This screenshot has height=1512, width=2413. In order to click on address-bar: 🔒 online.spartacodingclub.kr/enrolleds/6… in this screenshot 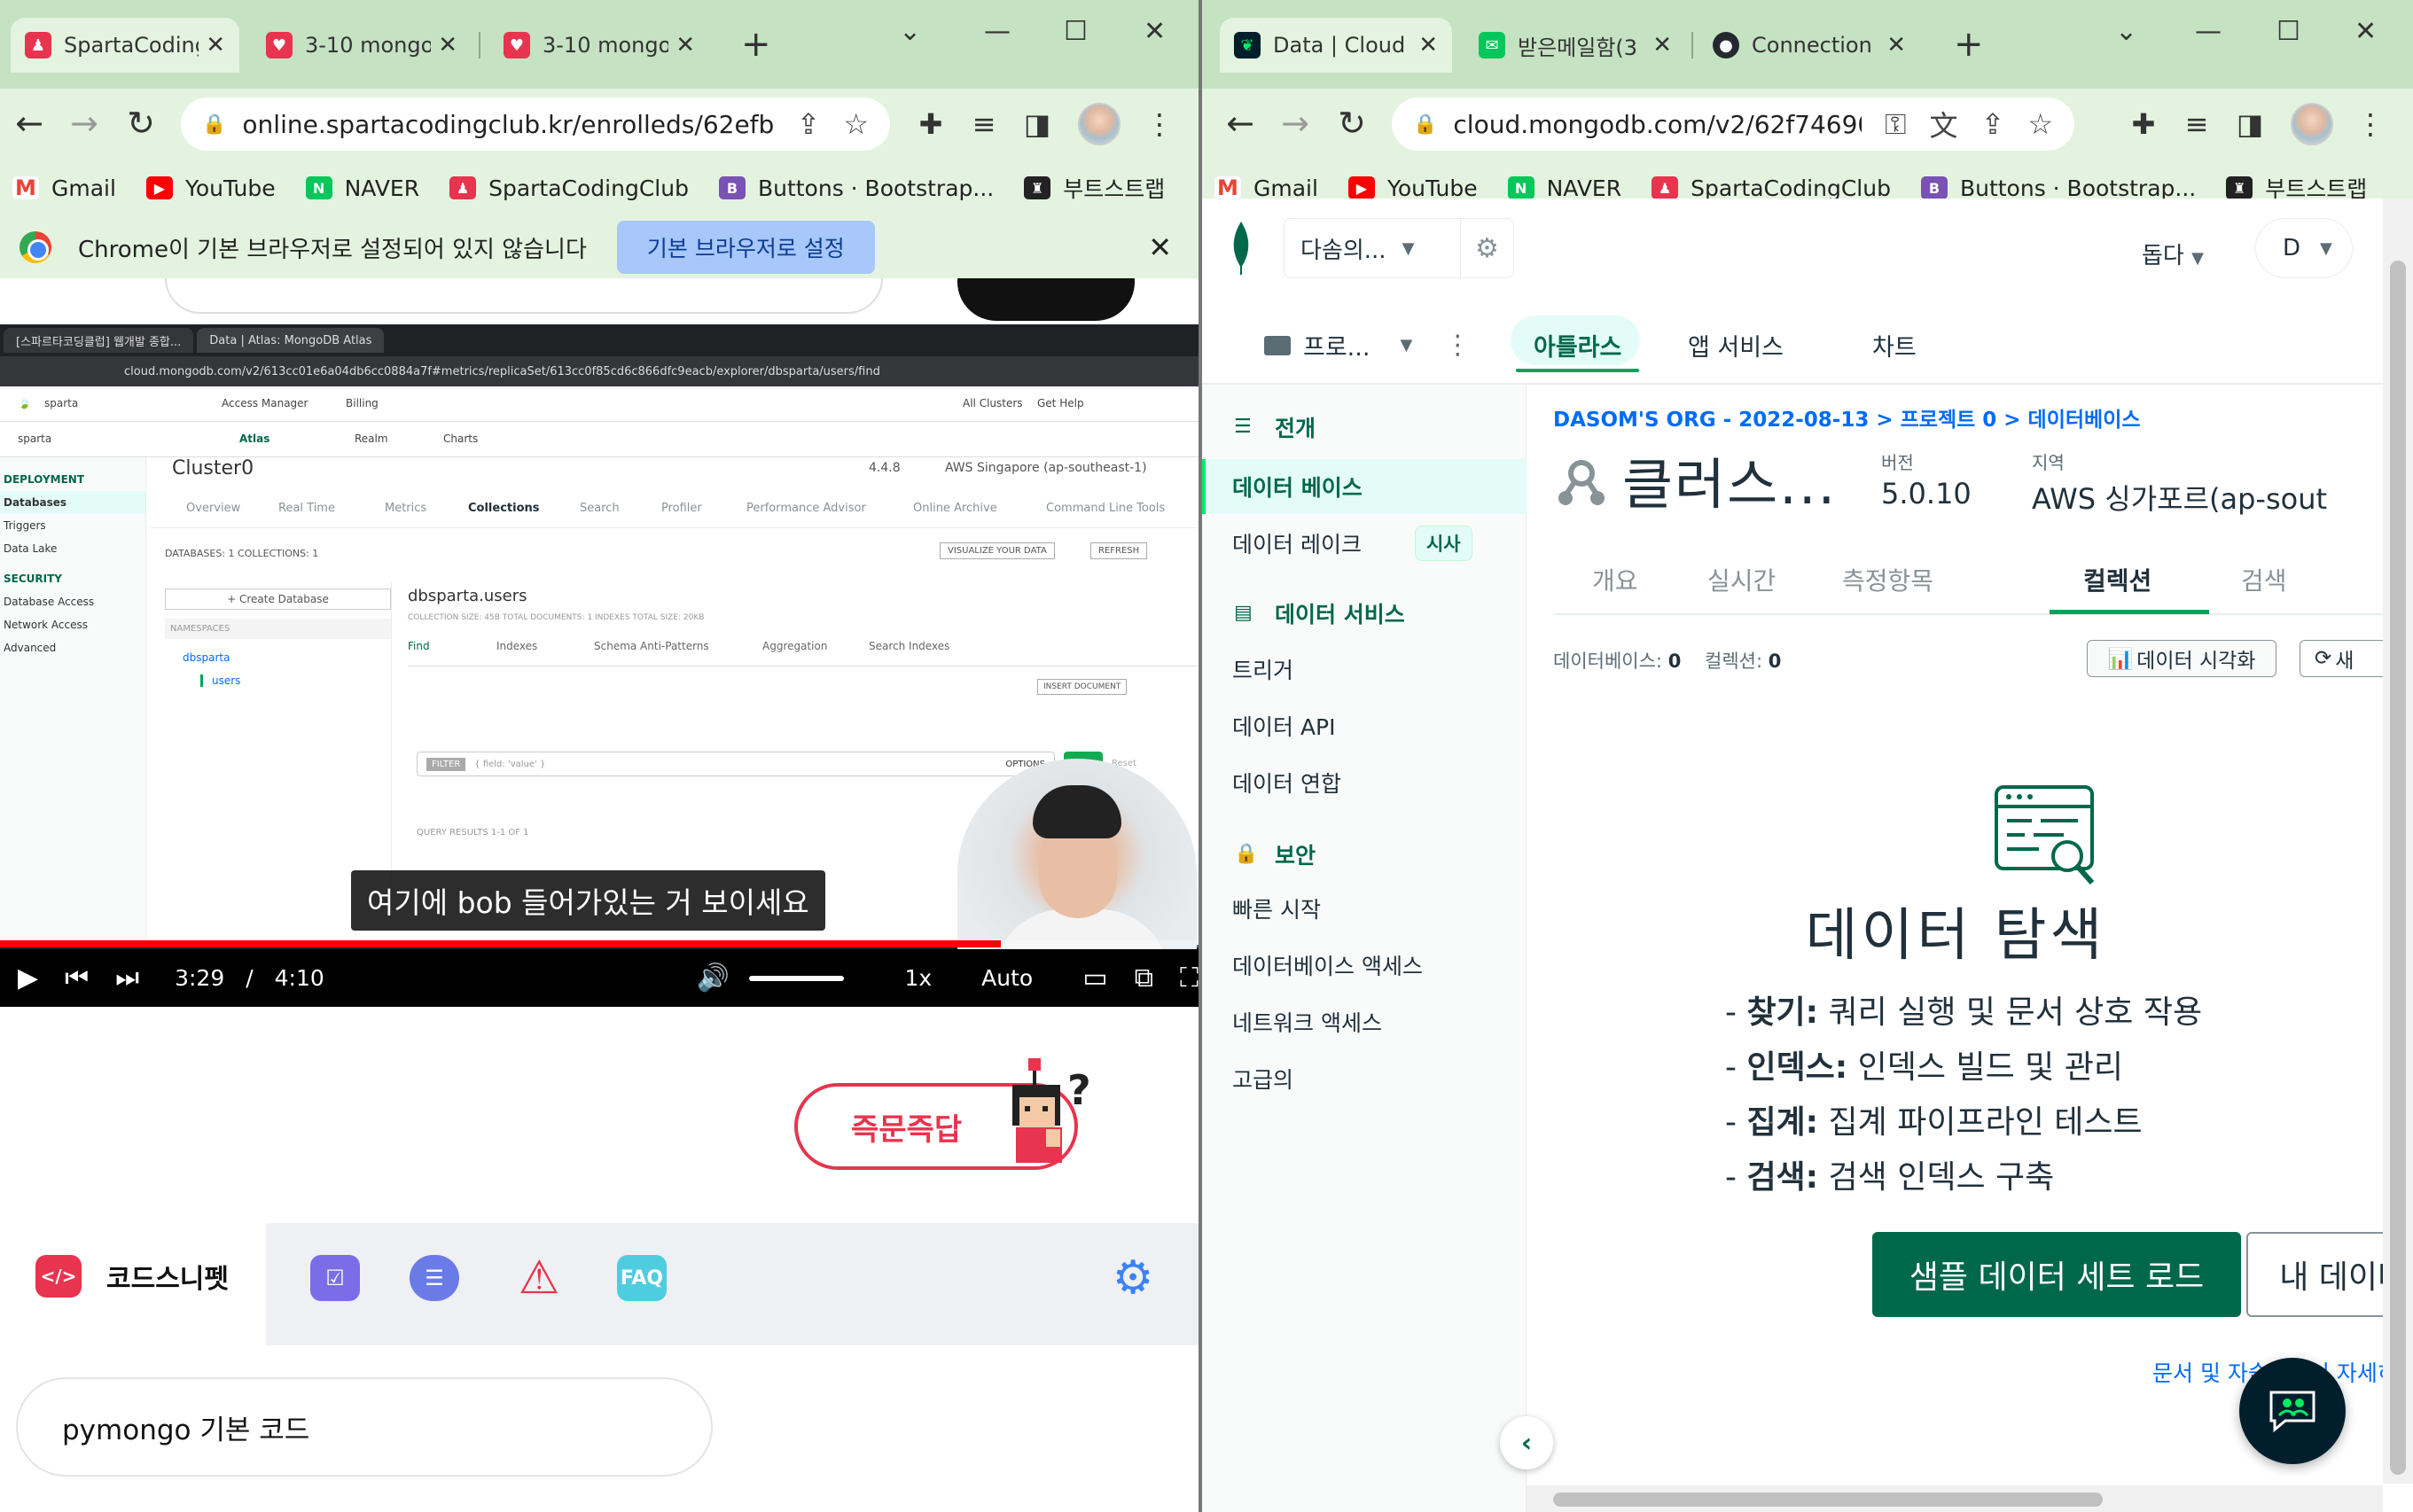, I will do `click(536, 124)`.